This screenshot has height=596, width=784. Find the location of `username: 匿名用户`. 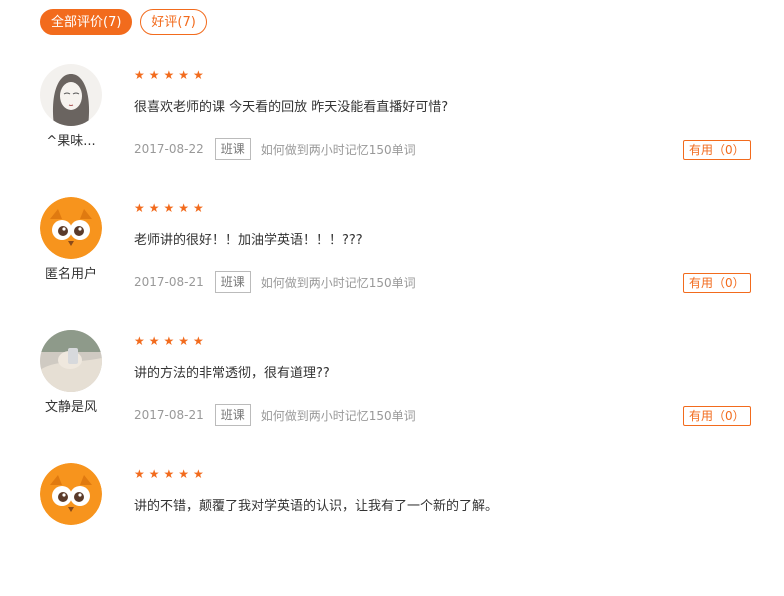

username: 匿名用户 is located at coordinates (71, 272).